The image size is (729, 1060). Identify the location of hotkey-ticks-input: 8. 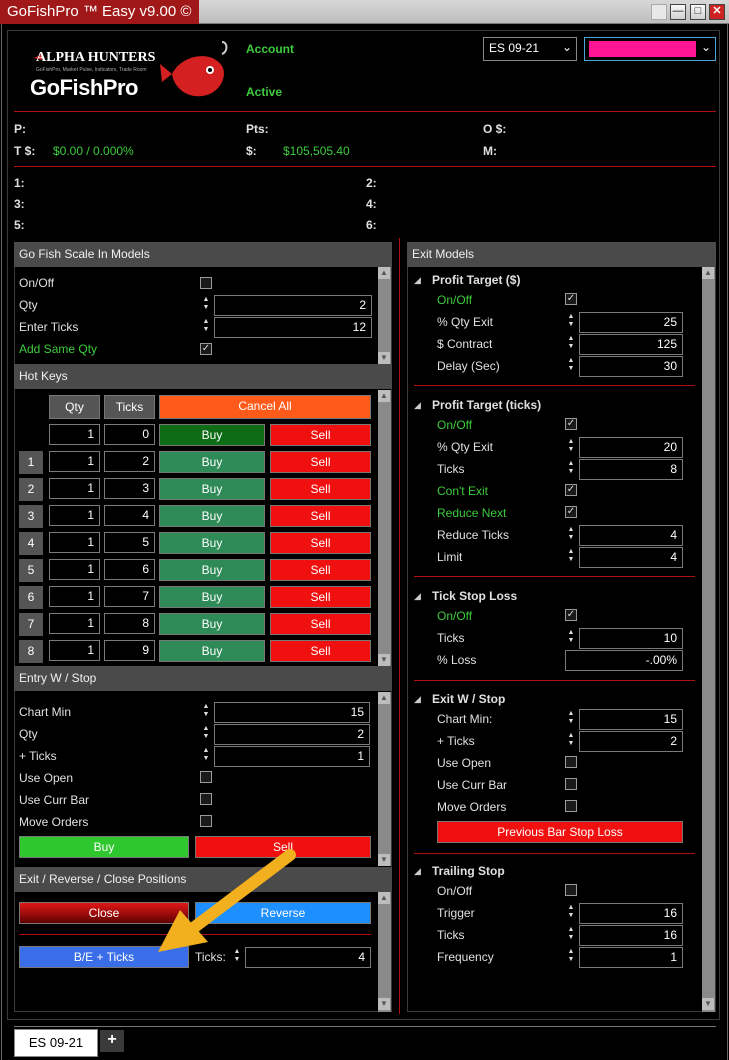
(129, 623).